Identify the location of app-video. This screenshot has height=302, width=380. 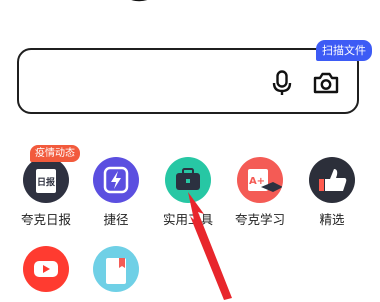
(46, 272).